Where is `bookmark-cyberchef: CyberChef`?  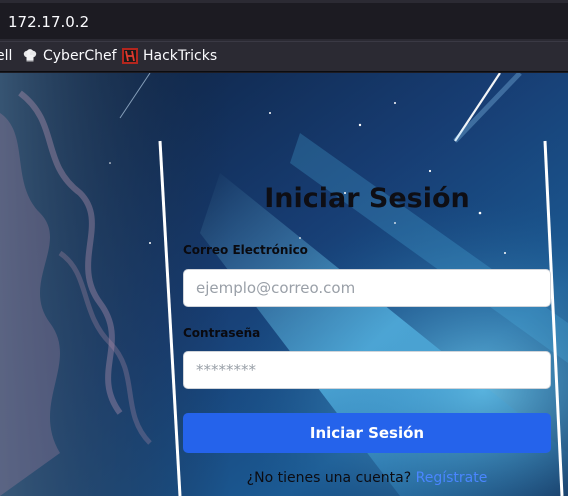 bookmark-cyberchef: CyberChef is located at coordinates (69, 56).